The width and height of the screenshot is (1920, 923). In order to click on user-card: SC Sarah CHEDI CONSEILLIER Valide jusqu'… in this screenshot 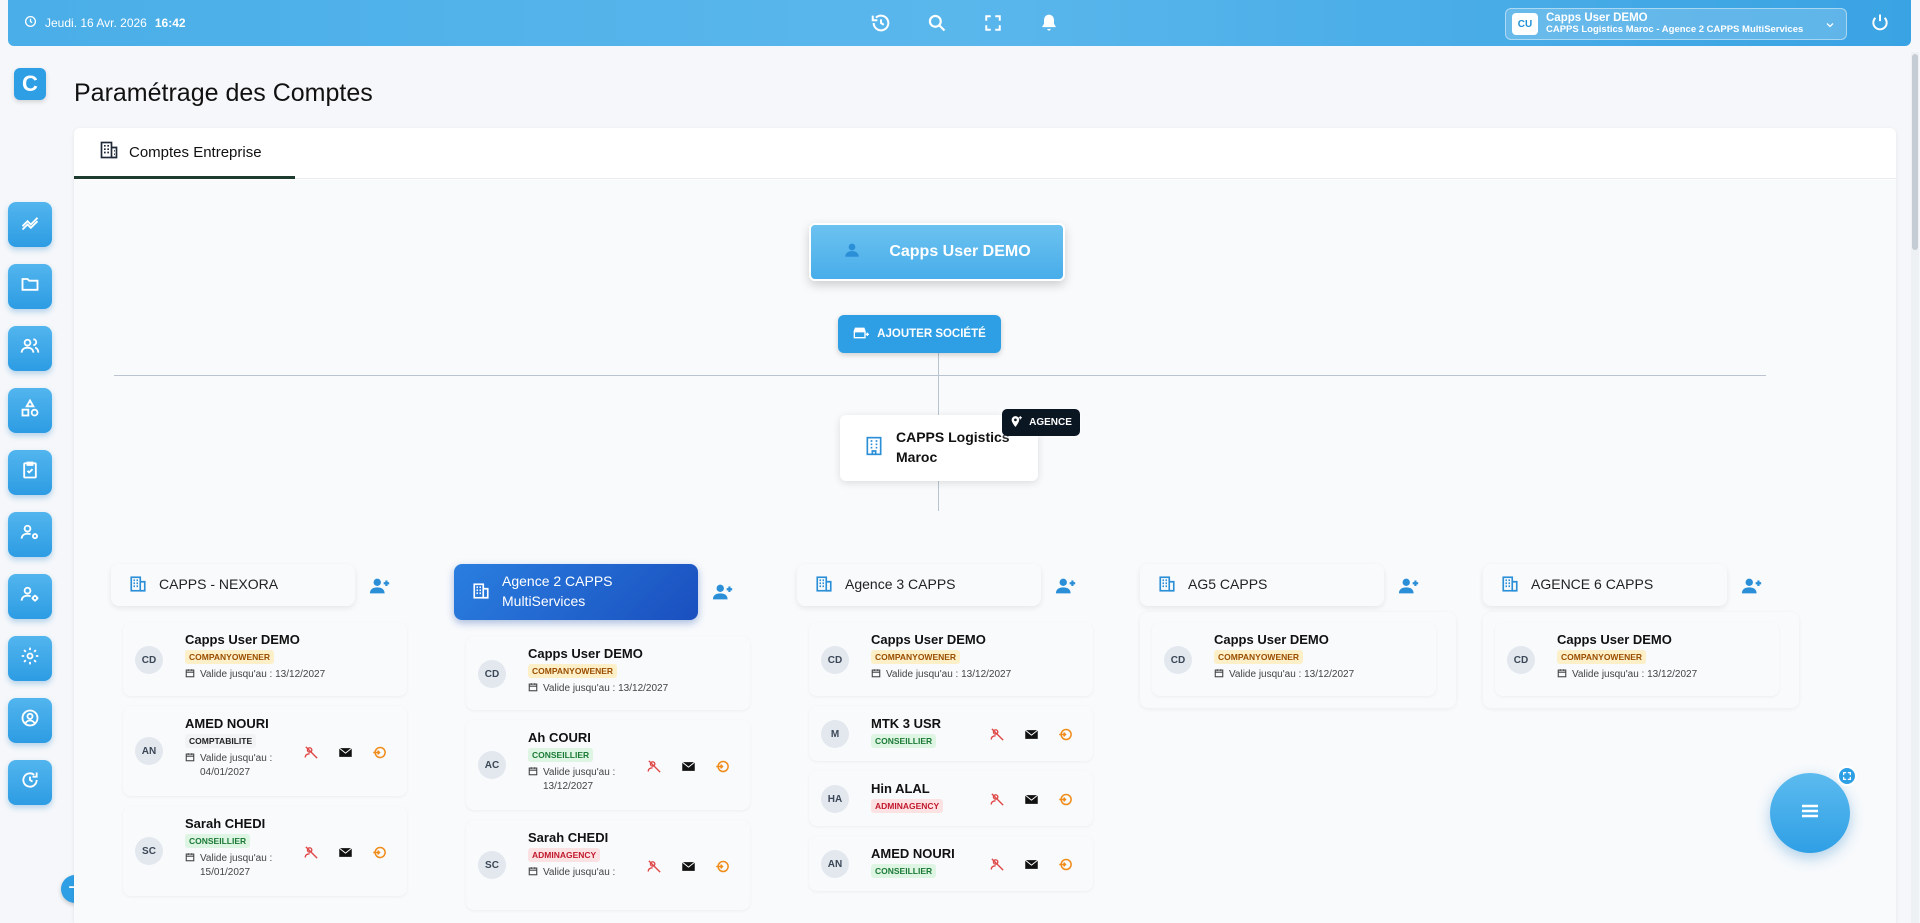, I will do `click(265, 851)`.